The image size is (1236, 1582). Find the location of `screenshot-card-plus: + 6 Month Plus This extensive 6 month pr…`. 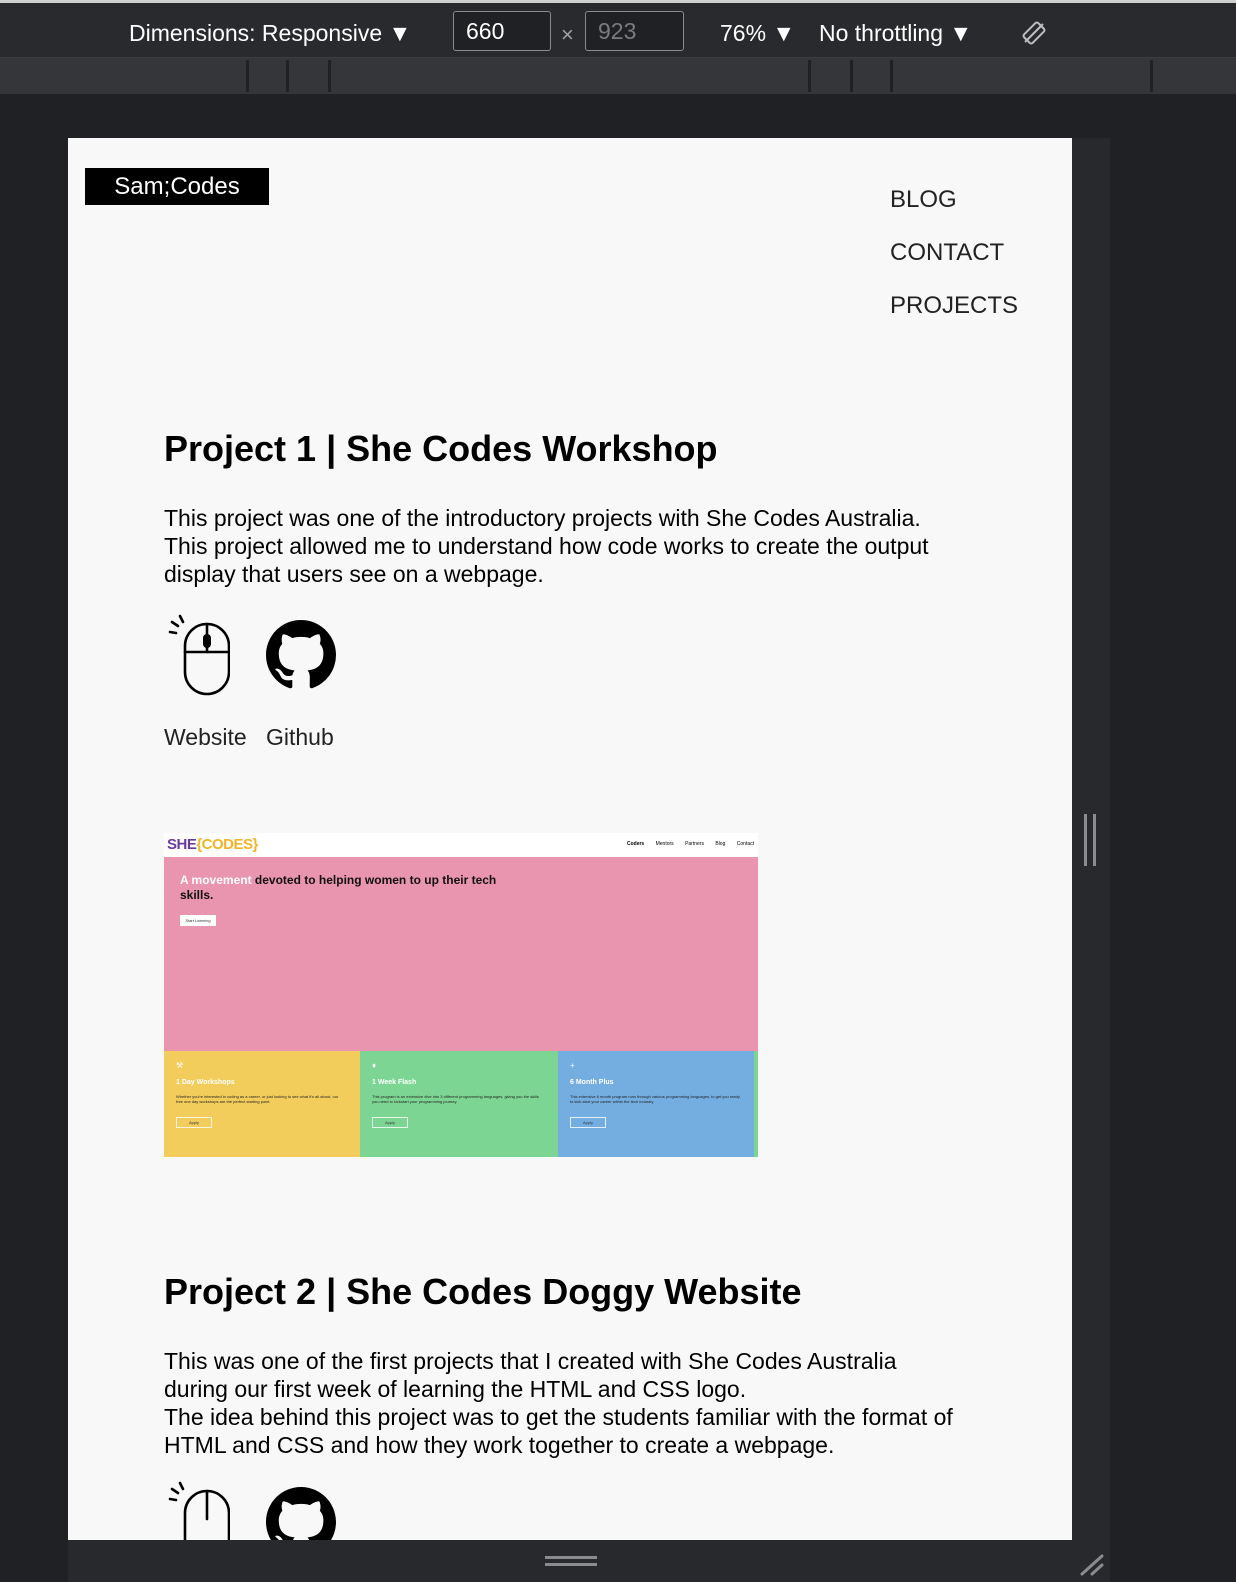

screenshot-card-plus: + 6 Month Plus This extensive 6 month pr… is located at coordinates (656, 1104).